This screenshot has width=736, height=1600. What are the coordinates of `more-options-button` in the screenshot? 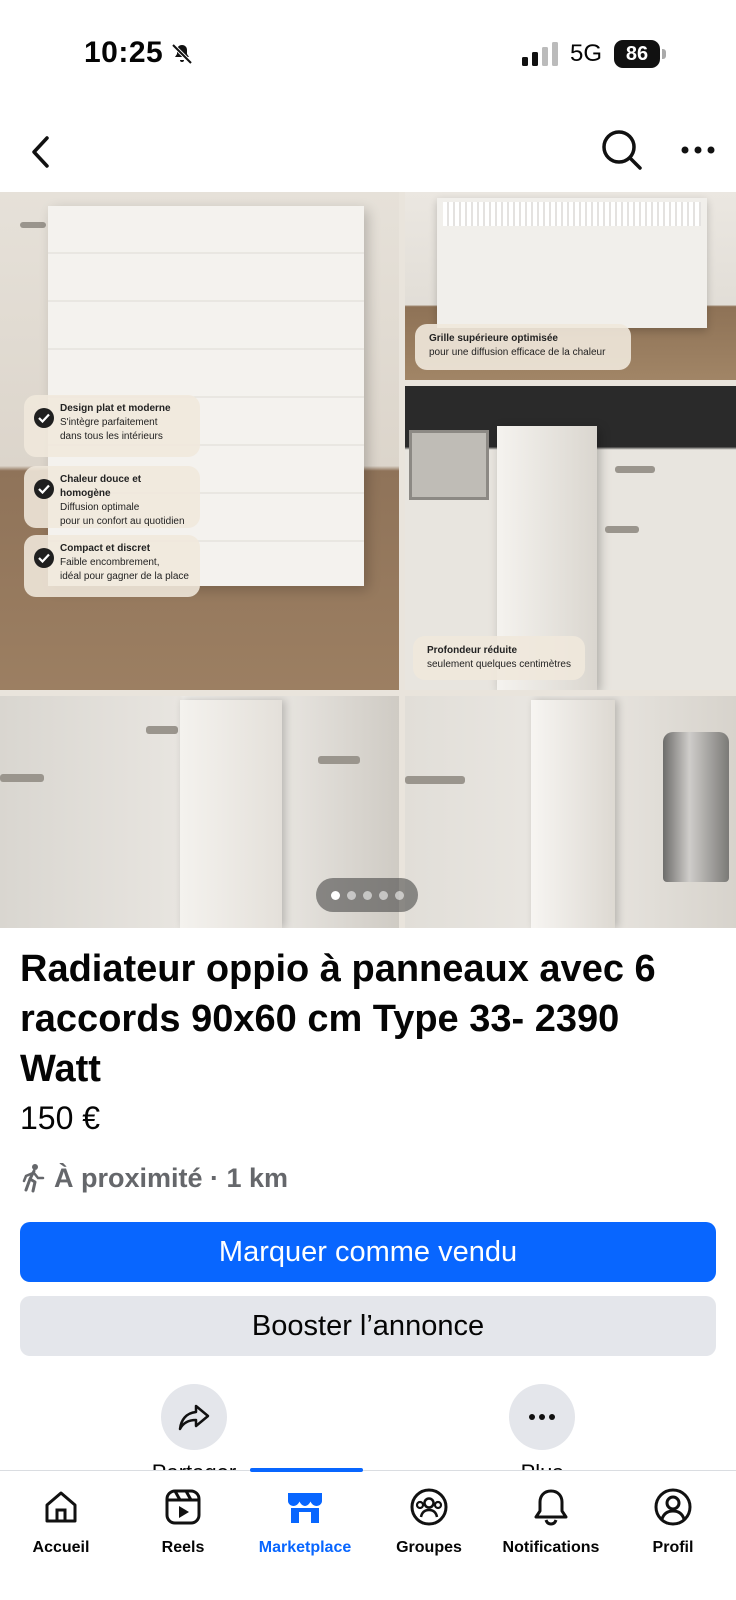 It's located at (698, 150).